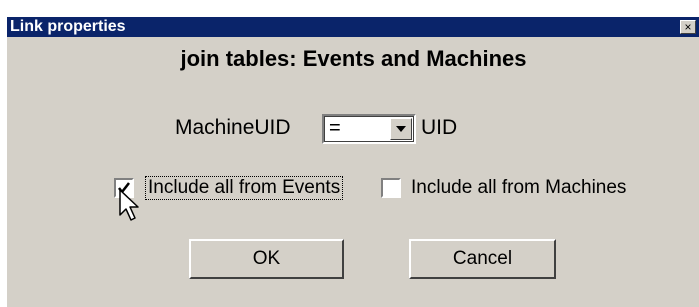 This screenshot has height=307, width=699. Describe the element at coordinates (391, 188) in the screenshot. I see `include-all-machines-checkbox` at that location.